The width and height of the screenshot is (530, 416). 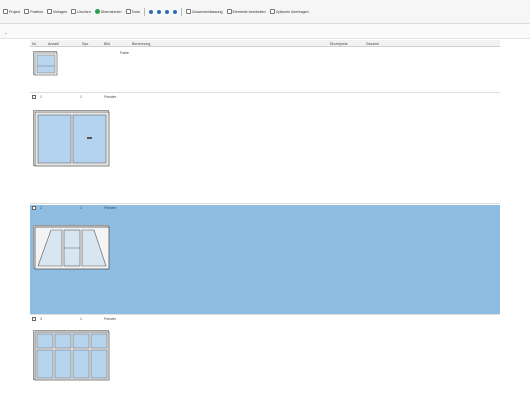 I want to click on toolbar-nav-prev, so click(x=158, y=11).